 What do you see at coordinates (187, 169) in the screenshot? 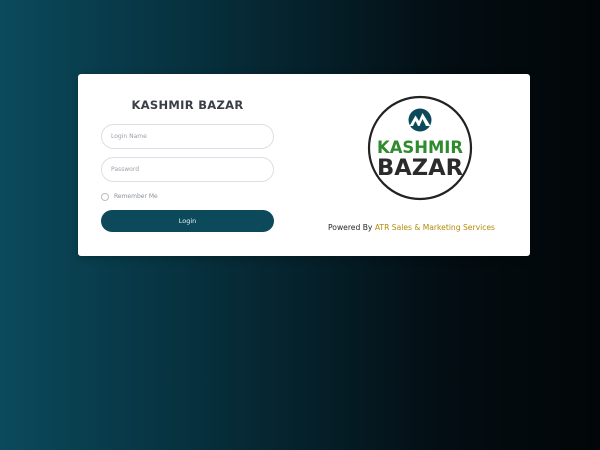
I see `password-input` at bounding box center [187, 169].